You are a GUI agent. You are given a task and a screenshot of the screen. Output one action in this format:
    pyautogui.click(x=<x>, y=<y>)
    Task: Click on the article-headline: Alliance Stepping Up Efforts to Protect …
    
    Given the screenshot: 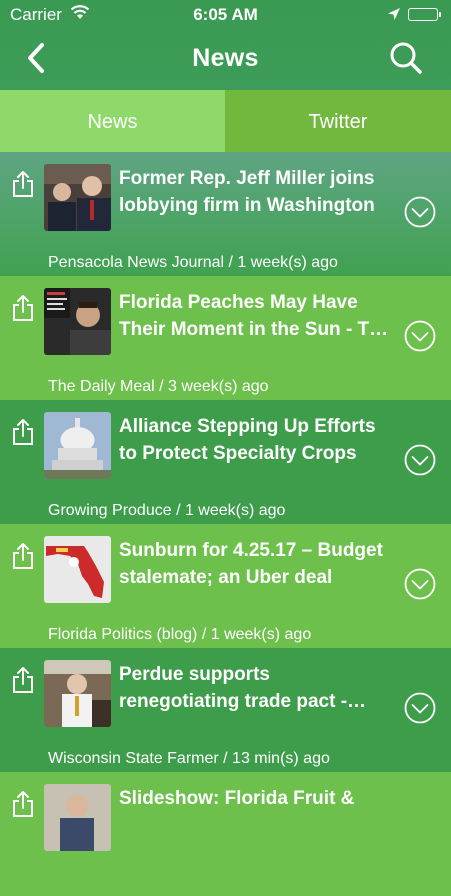 What is the action you would take?
    pyautogui.click(x=256, y=440)
    